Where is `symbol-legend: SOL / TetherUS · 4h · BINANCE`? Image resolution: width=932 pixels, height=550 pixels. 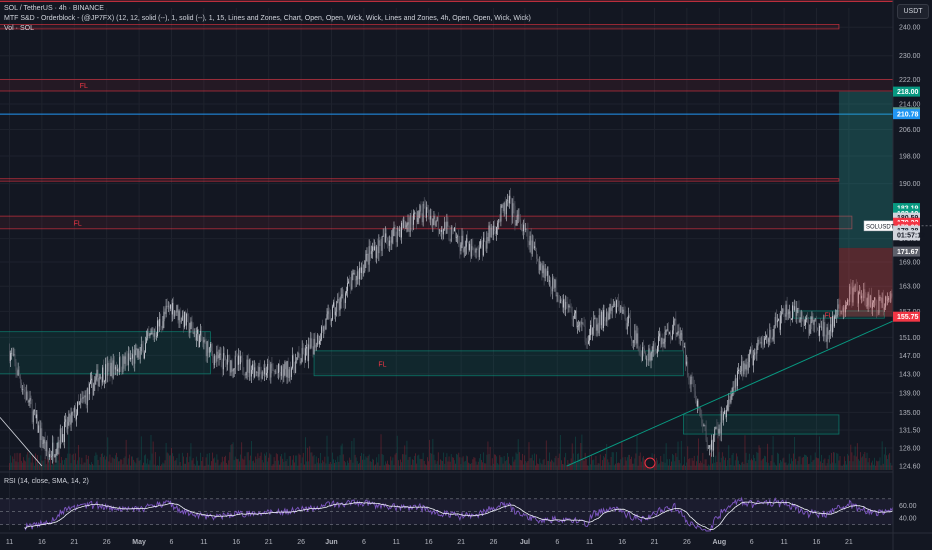
symbol-legend: SOL / TetherUS · 4h · BINANCE is located at coordinates (54, 8).